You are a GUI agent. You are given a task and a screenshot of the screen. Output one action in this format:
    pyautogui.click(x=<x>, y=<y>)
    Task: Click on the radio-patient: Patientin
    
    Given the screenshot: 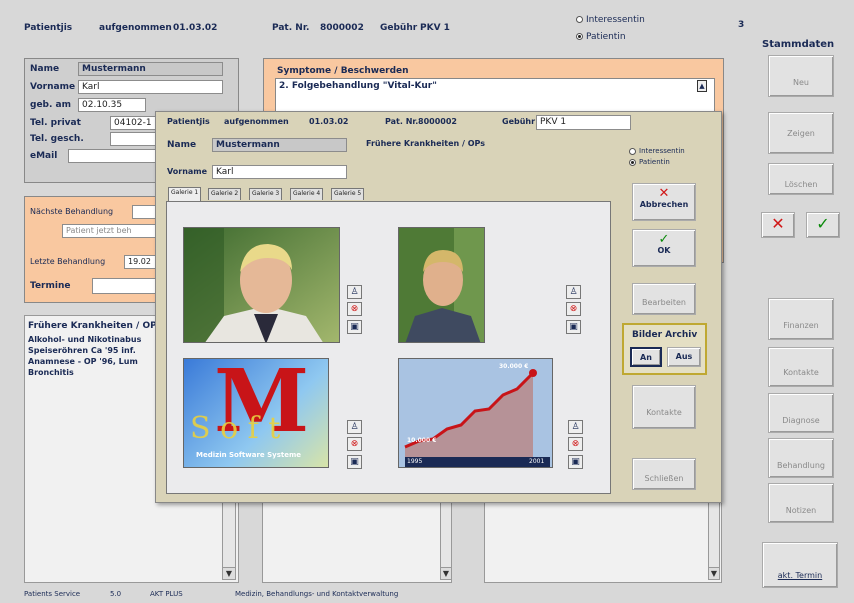 What is the action you would take?
    pyautogui.click(x=601, y=37)
    